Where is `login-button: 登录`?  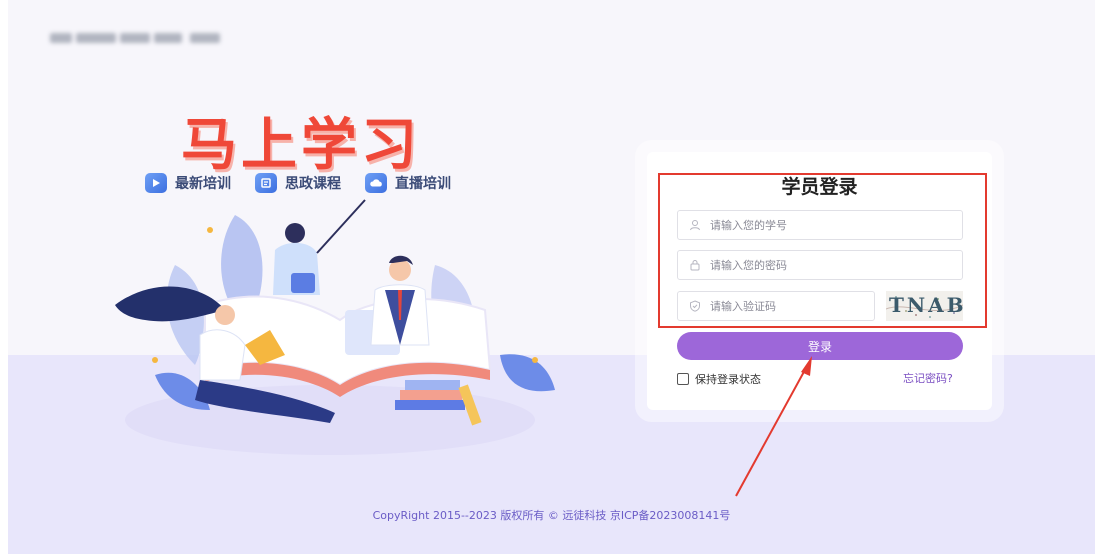
login-button: 登录 is located at coordinates (820, 346).